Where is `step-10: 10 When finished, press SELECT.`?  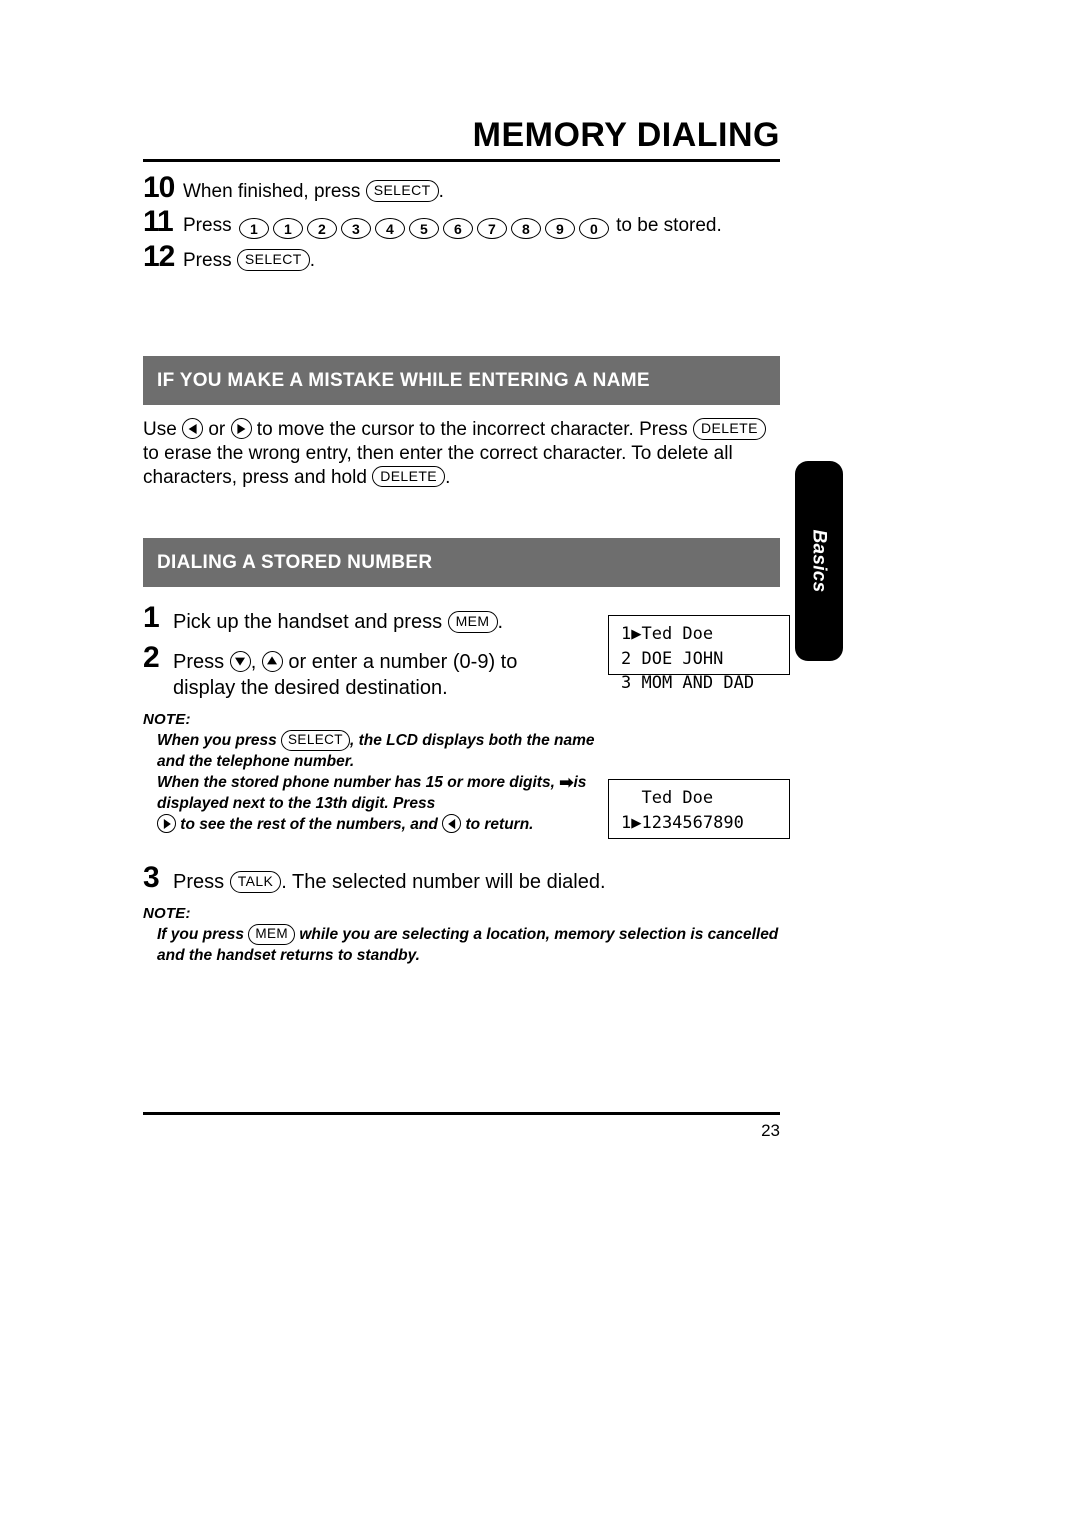 step-10: 10 When finished, press SELECT. is located at coordinates (463, 188).